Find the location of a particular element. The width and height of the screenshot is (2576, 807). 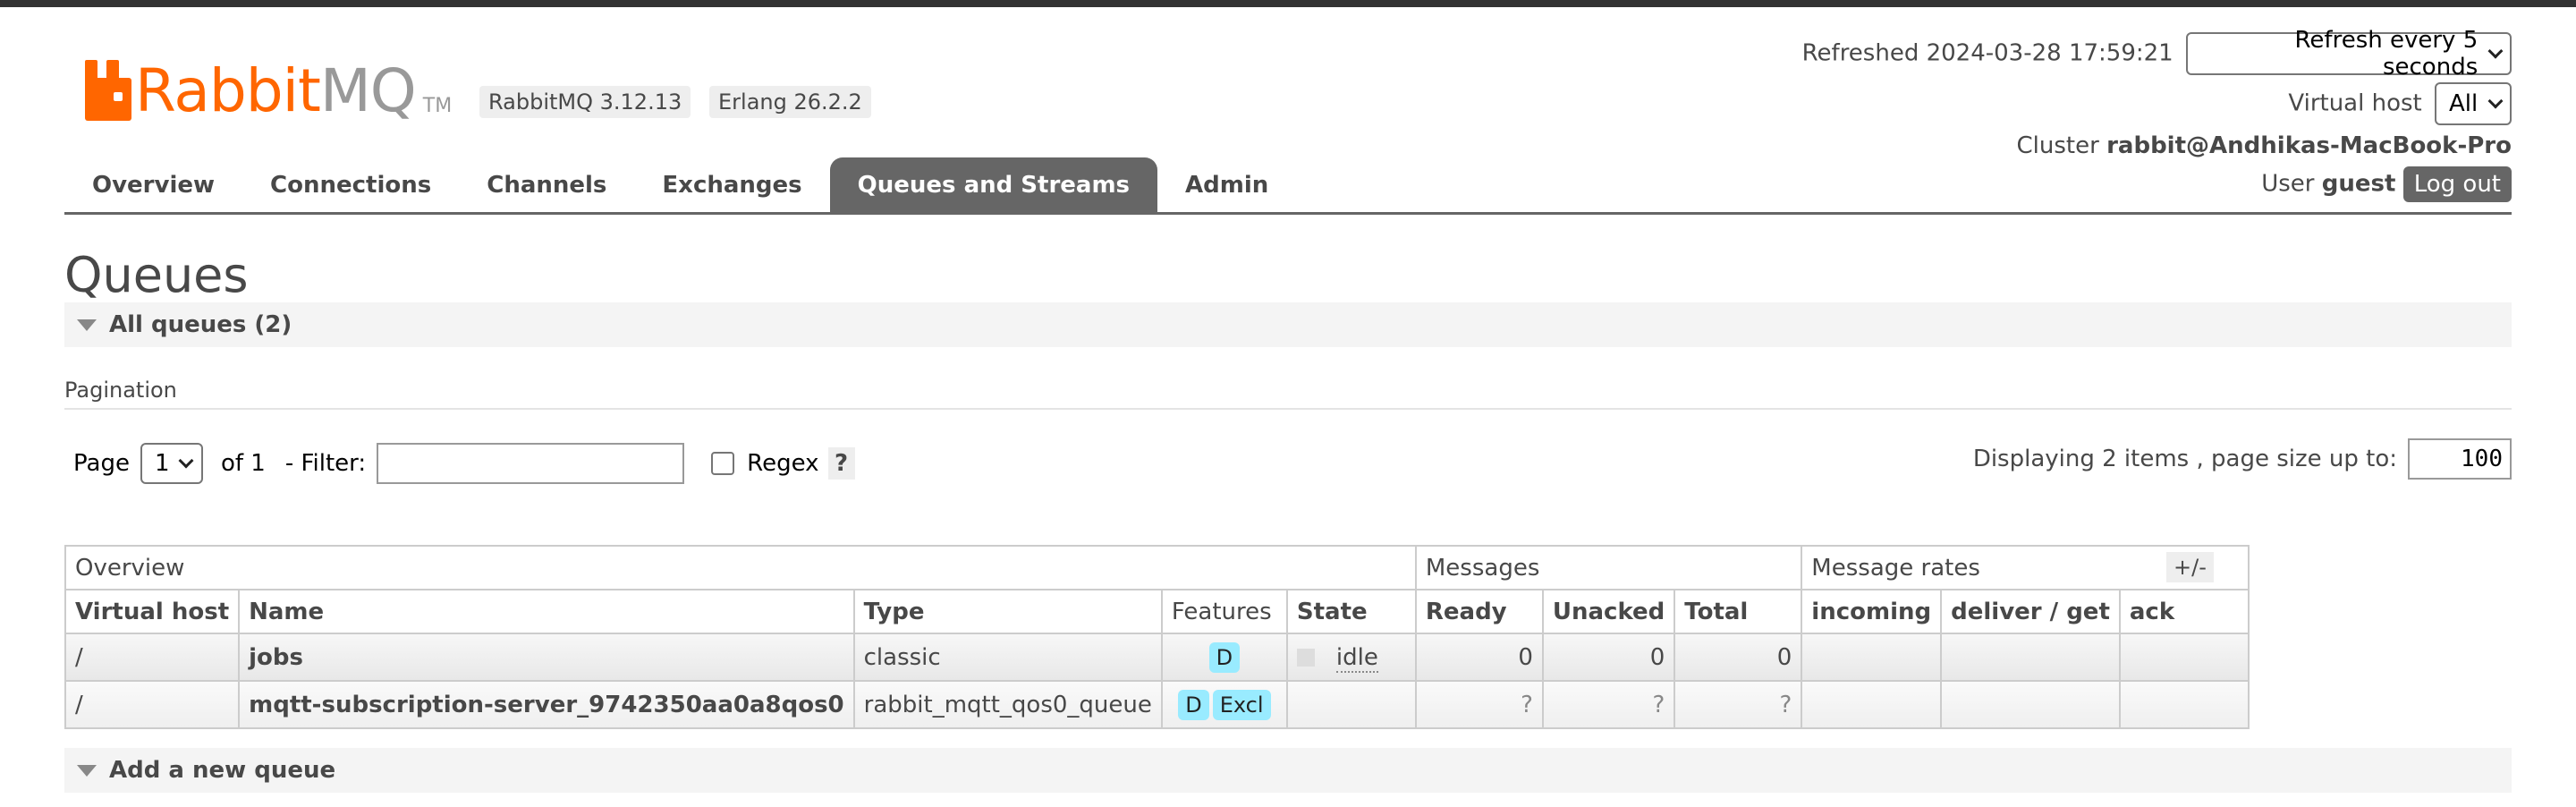

cell-features: D is located at coordinates (1224, 657).